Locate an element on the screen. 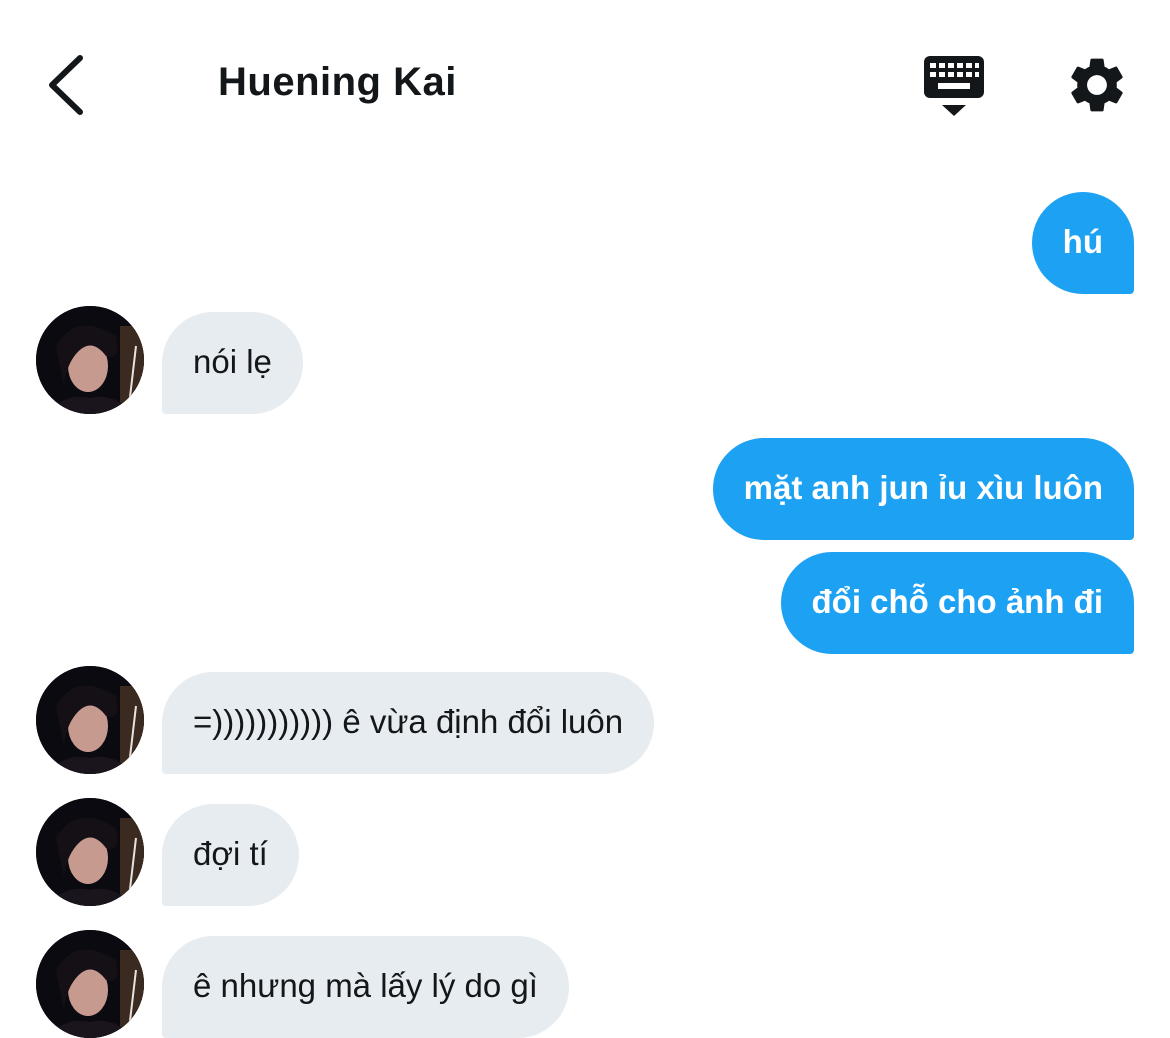 Image resolution: width=1170 pixels, height=1038 pixels. back-button is located at coordinates (68, 85).